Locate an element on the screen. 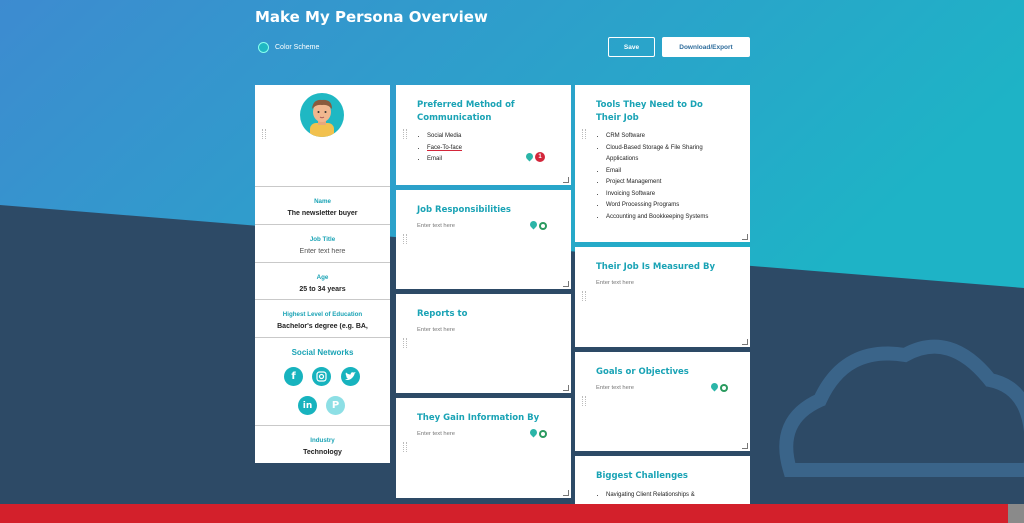 Image resolution: width=1024 pixels, height=523 pixels. field-value: 25 to 34 years is located at coordinates (322, 289).